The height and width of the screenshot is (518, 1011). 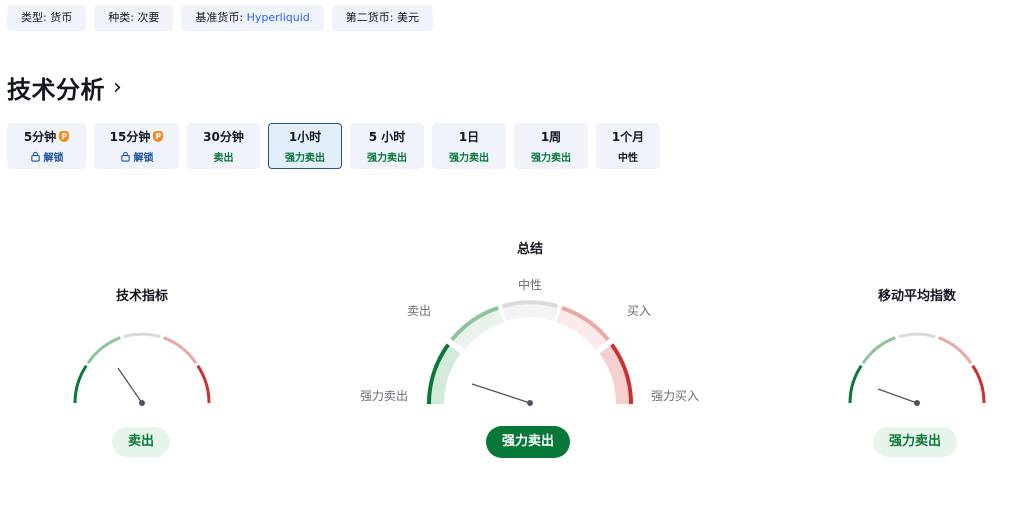 I want to click on tag-base-prefix: 基准货币:, so click(x=221, y=17).